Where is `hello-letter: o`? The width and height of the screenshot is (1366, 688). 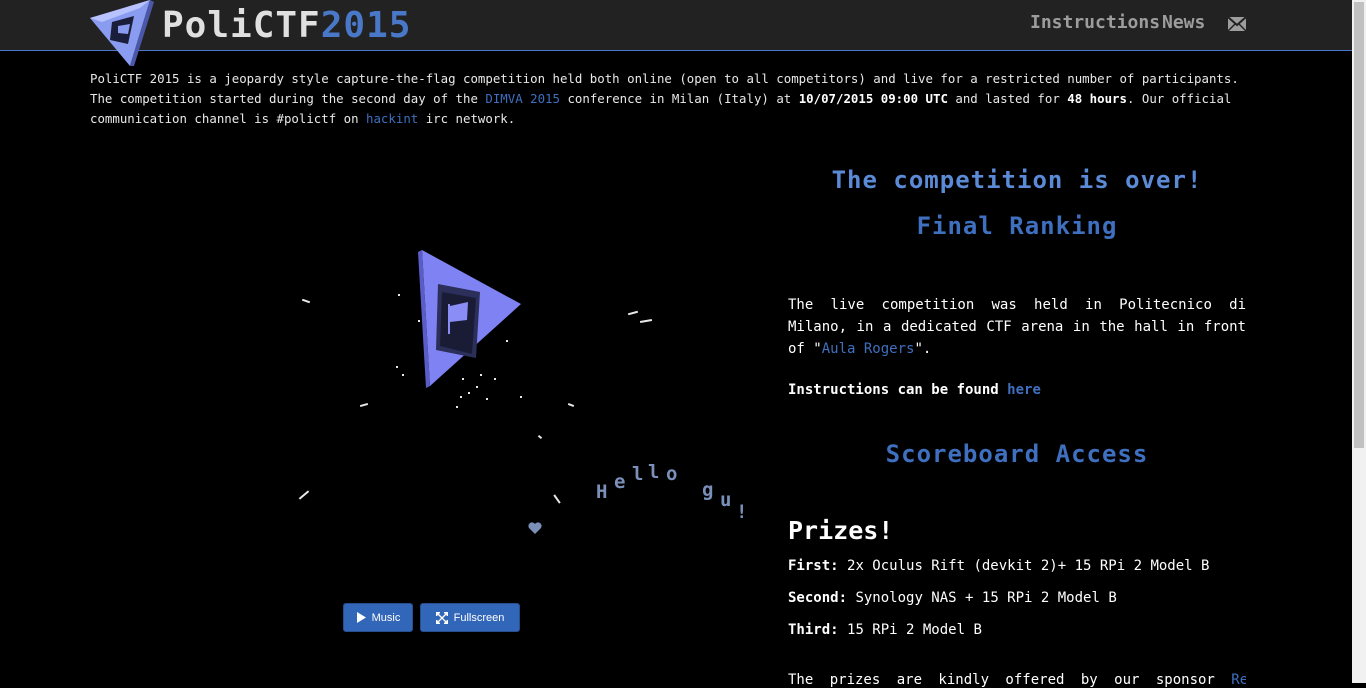
hello-letter: o is located at coordinates (672, 474).